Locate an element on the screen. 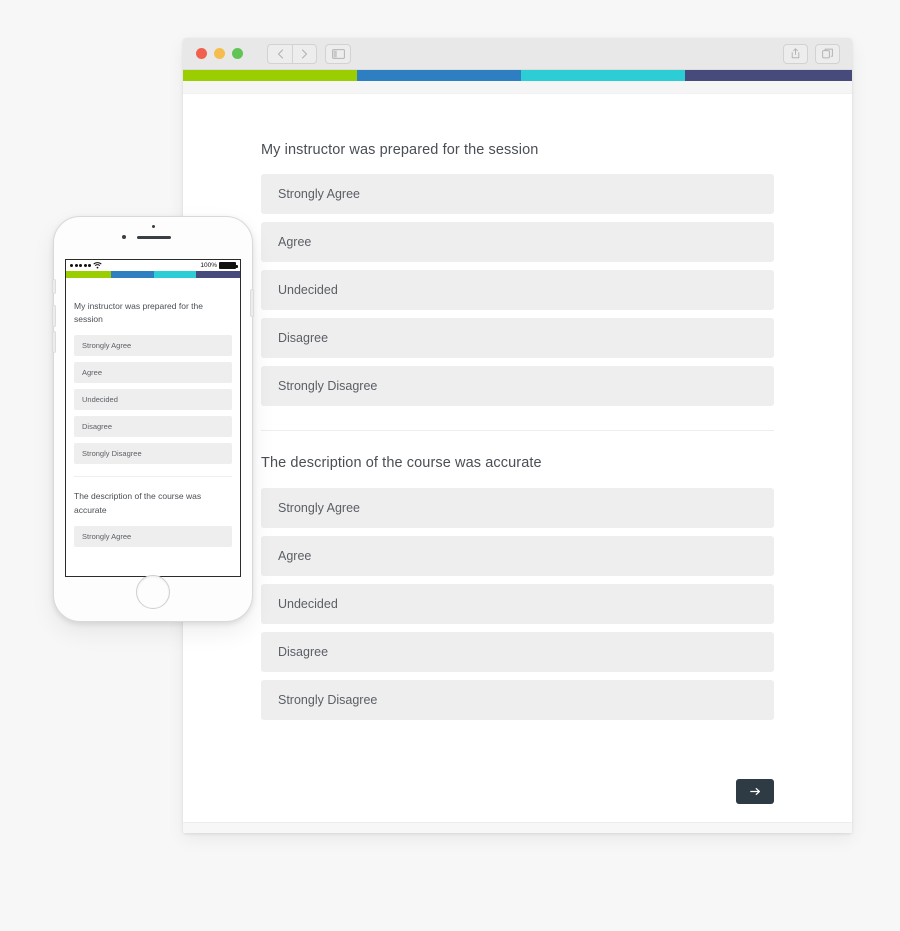 Image resolution: width=900 pixels, height=931 pixels. next-button is located at coordinates (755, 791).